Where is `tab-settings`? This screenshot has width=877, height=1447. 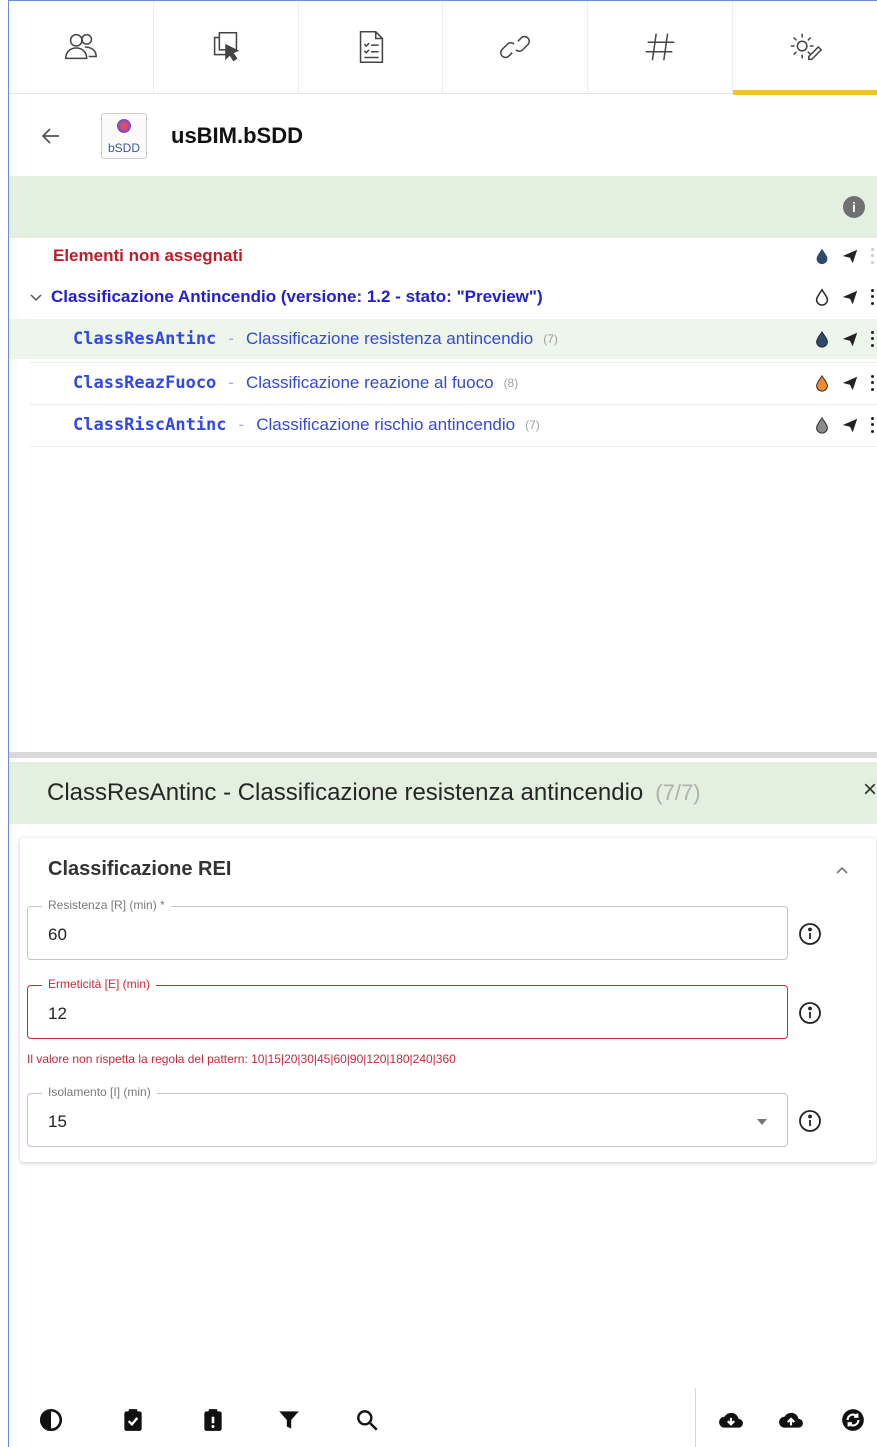 tab-settings is located at coordinates (805, 48).